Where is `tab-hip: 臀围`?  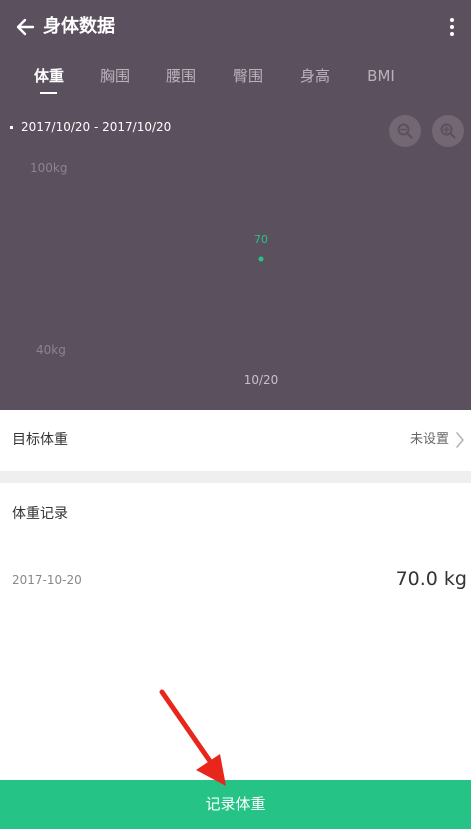
tab-hip: 臀围 is located at coordinates (248, 76).